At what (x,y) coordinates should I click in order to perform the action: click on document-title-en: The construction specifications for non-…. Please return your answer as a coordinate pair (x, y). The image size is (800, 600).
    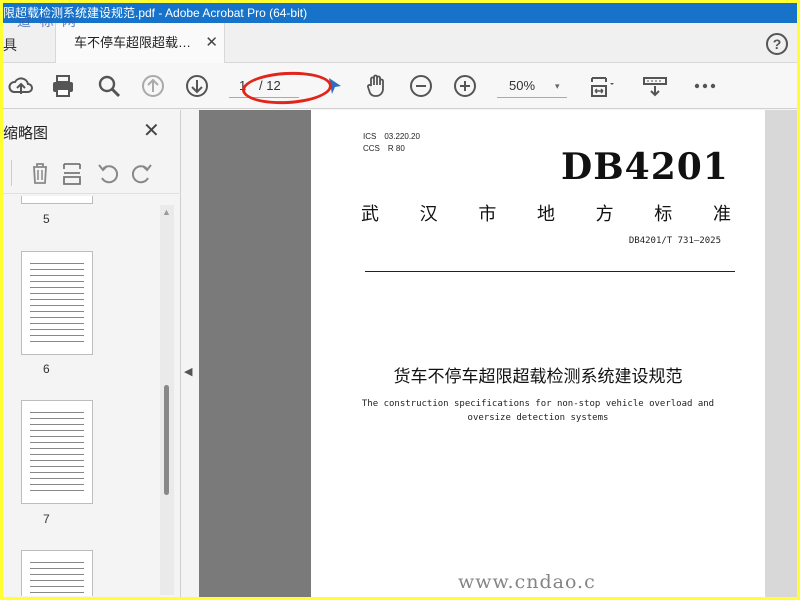
    Looking at the image, I should click on (538, 411).